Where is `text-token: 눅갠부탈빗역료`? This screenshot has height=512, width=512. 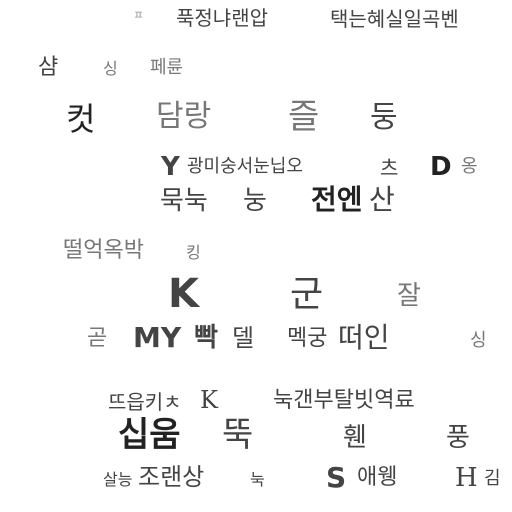
text-token: 눅갠부탈빗역료 is located at coordinates (344, 400).